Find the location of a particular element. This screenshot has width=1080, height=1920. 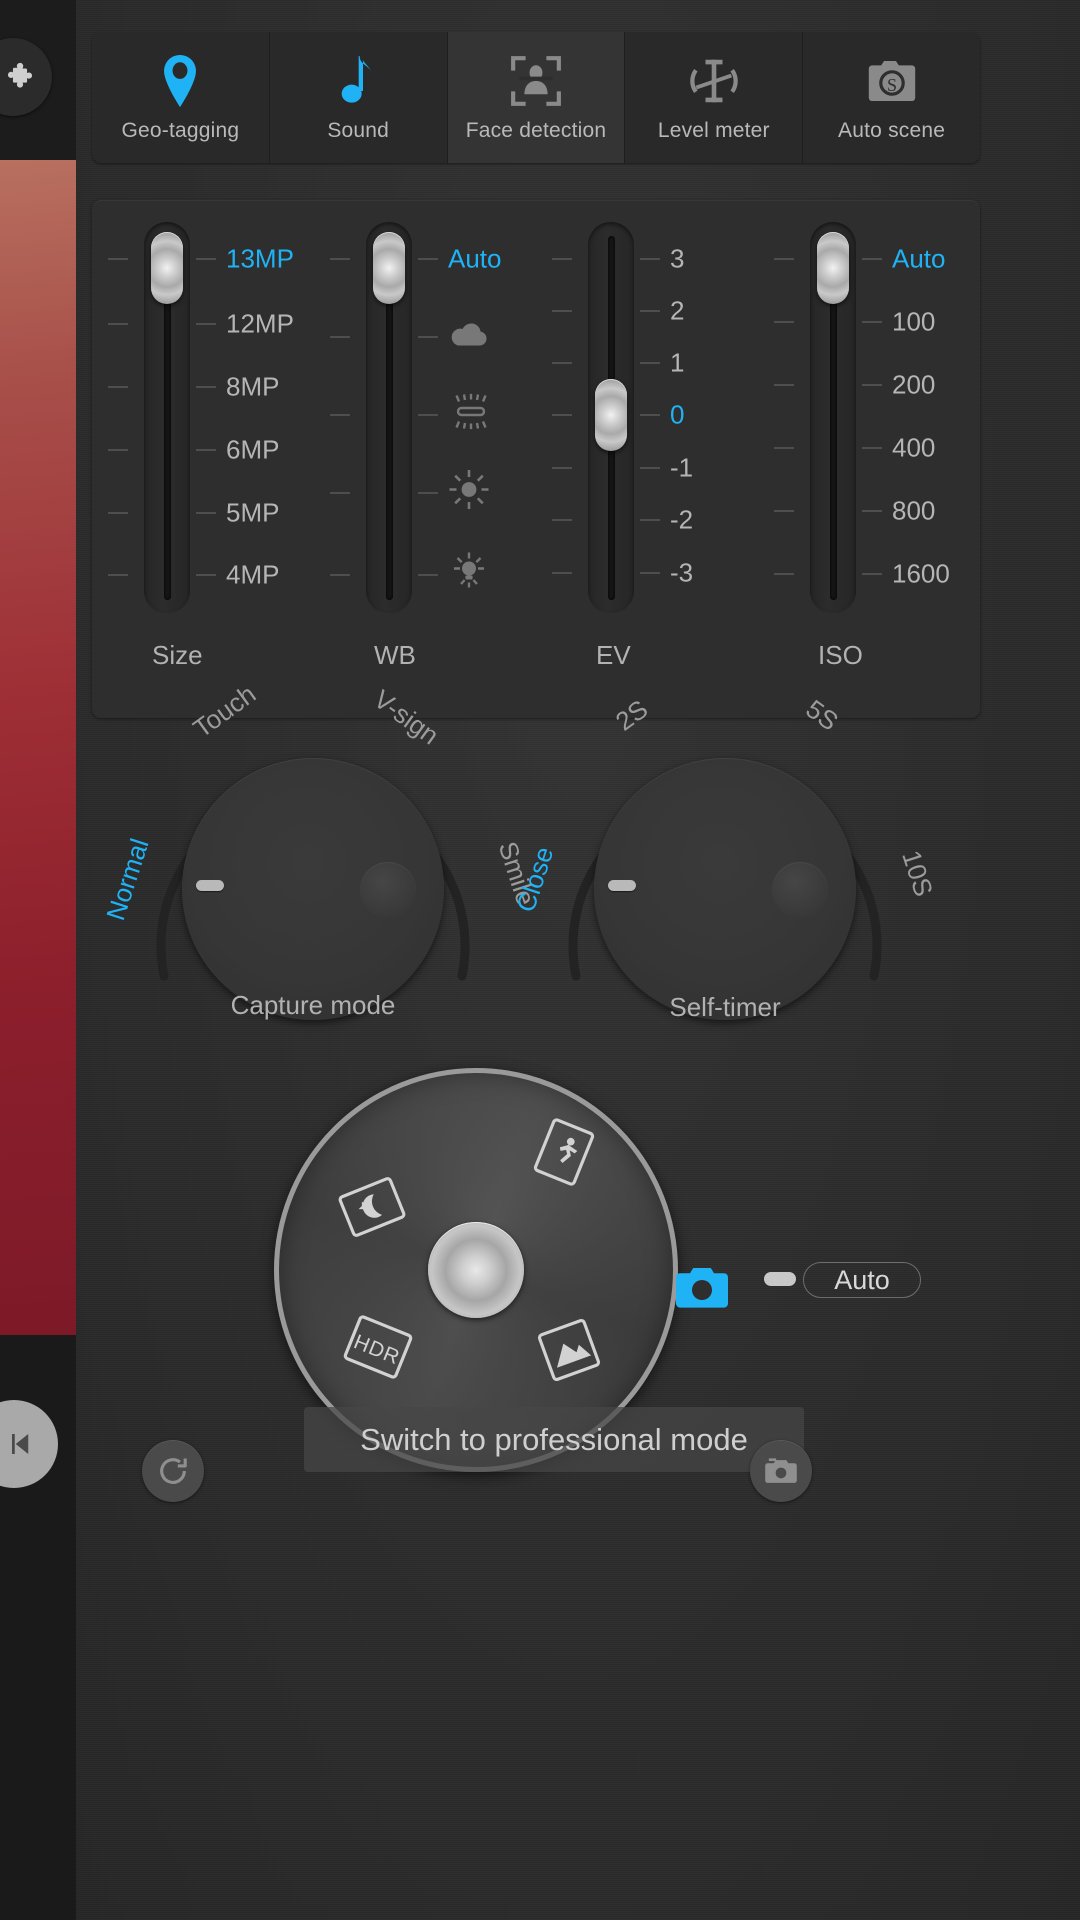

slider-column-size: 13MP 12MP 8MP 6MP 5MP 4MP Size is located at coordinates (203, 459).